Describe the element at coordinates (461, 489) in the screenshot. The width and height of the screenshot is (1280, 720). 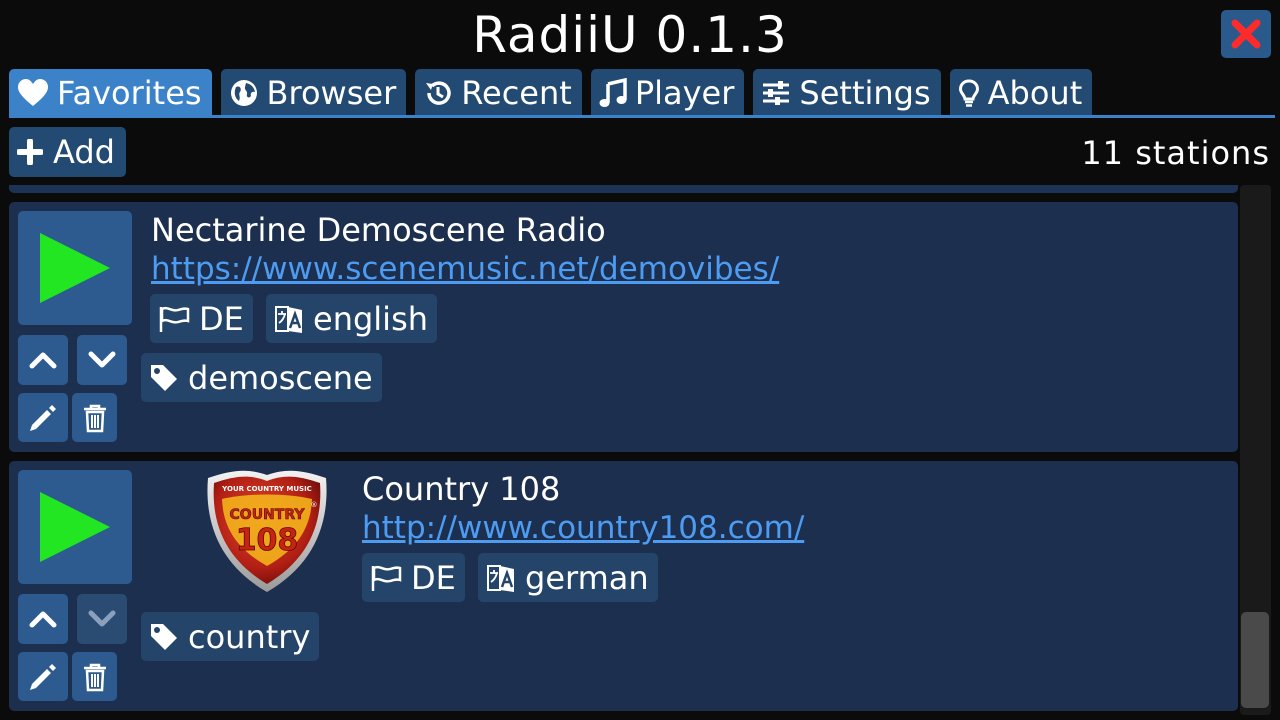
I see `station-name: Country 108` at that location.